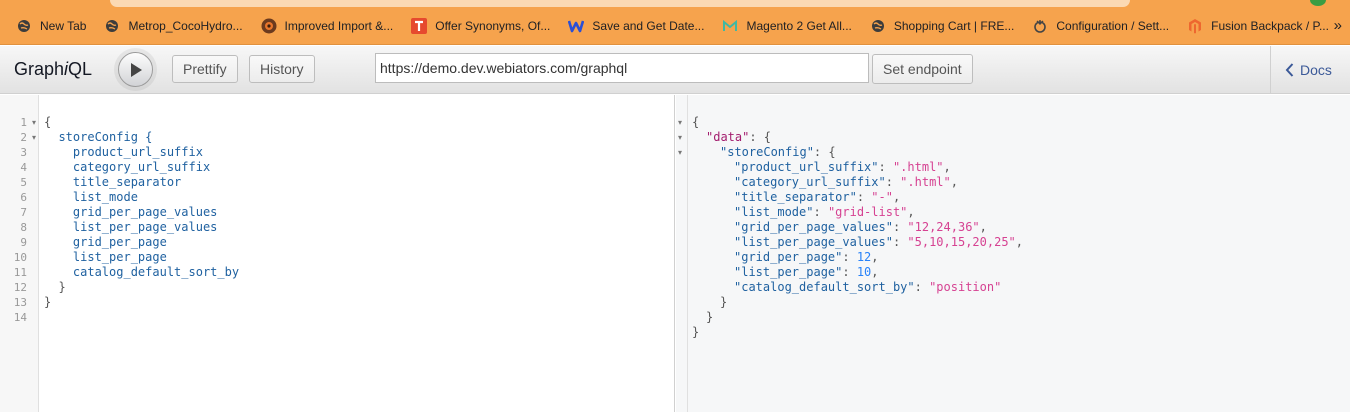  What do you see at coordinates (774, 212) in the screenshot?
I see `result-field-key: "list_mode"` at bounding box center [774, 212].